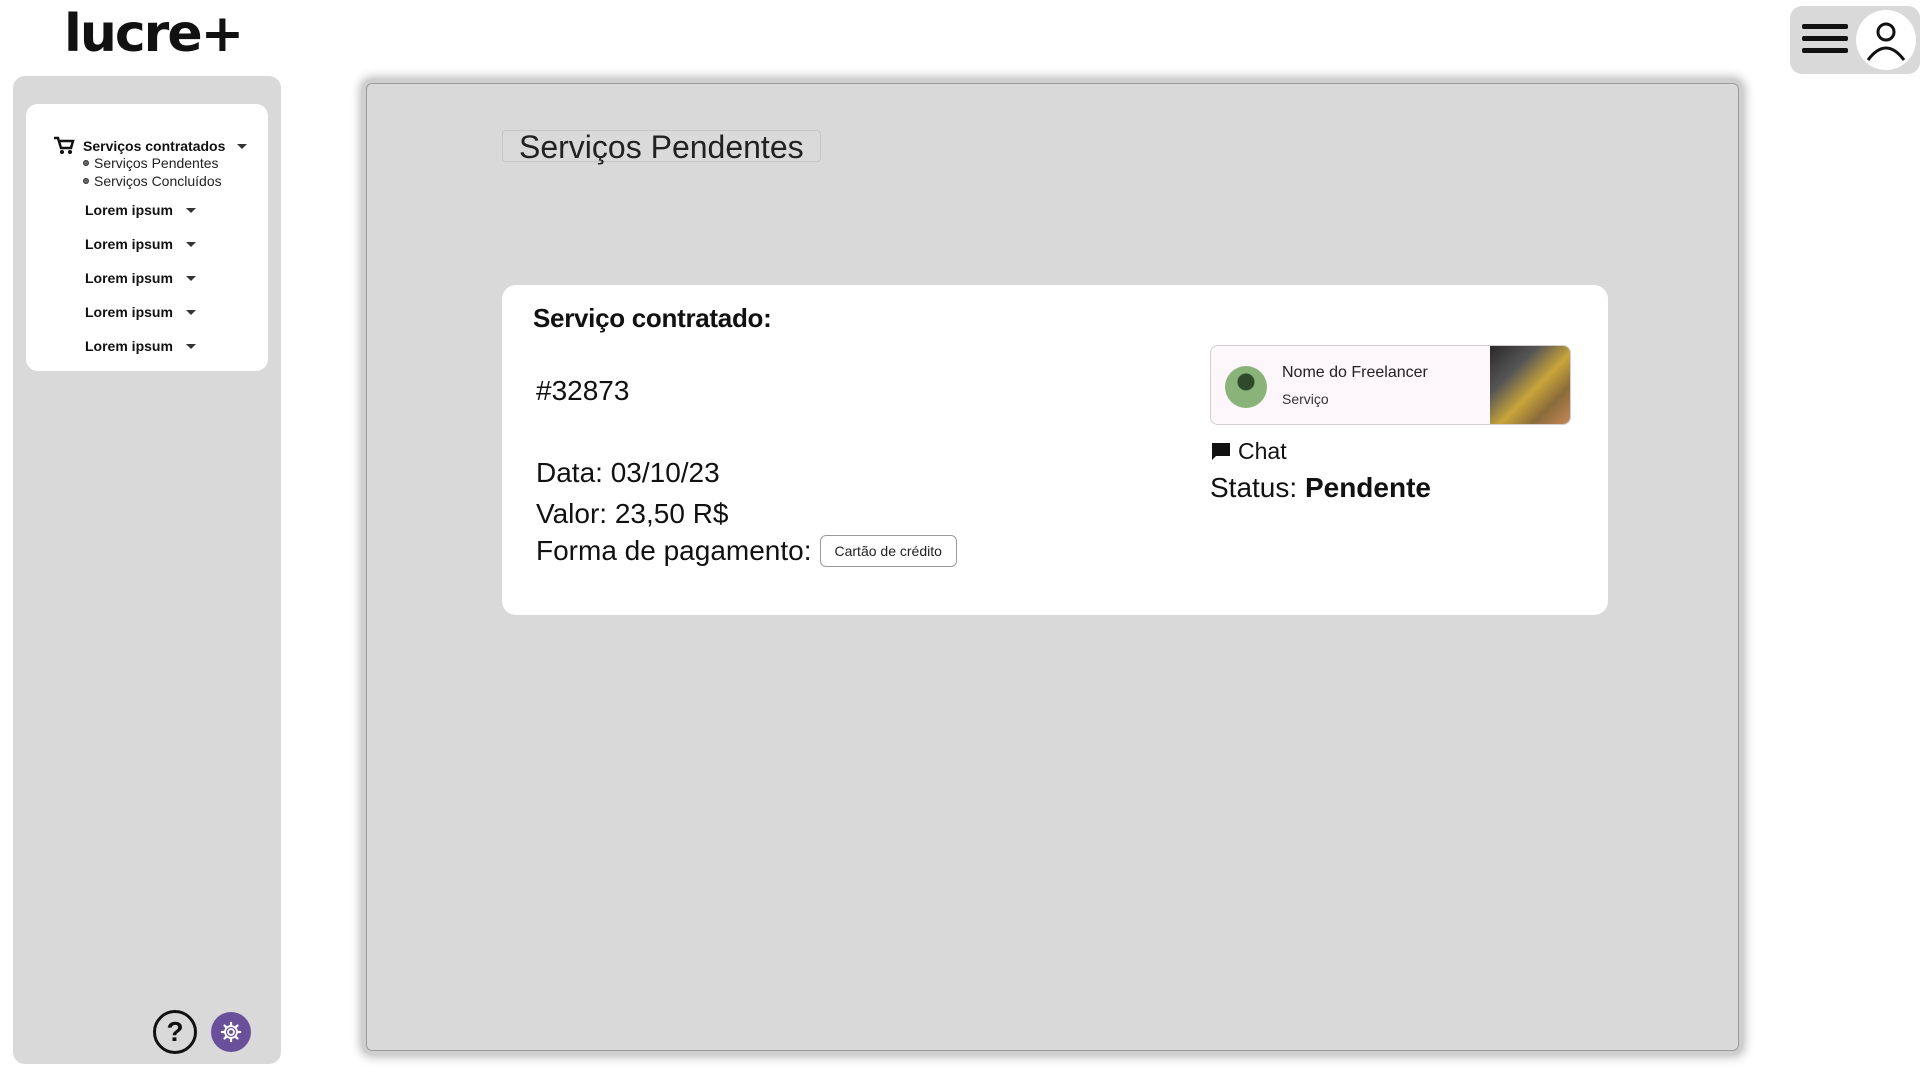  I want to click on chat-link: Chat, so click(1248, 451).